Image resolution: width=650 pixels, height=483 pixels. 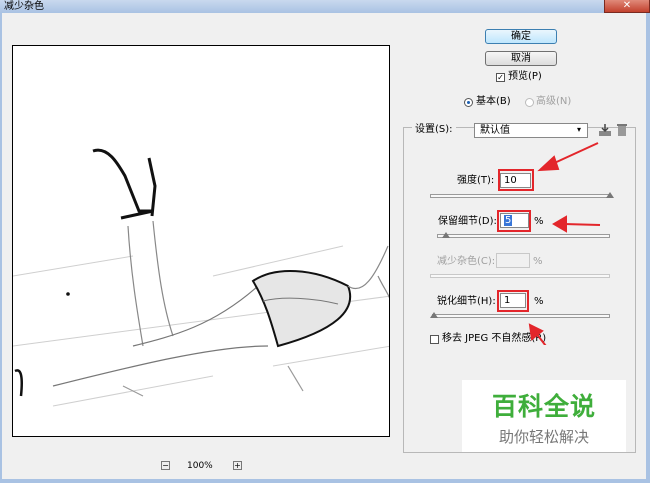 What do you see at coordinates (554, 101) in the screenshot?
I see `advanced-label: 高级(N)` at bounding box center [554, 101].